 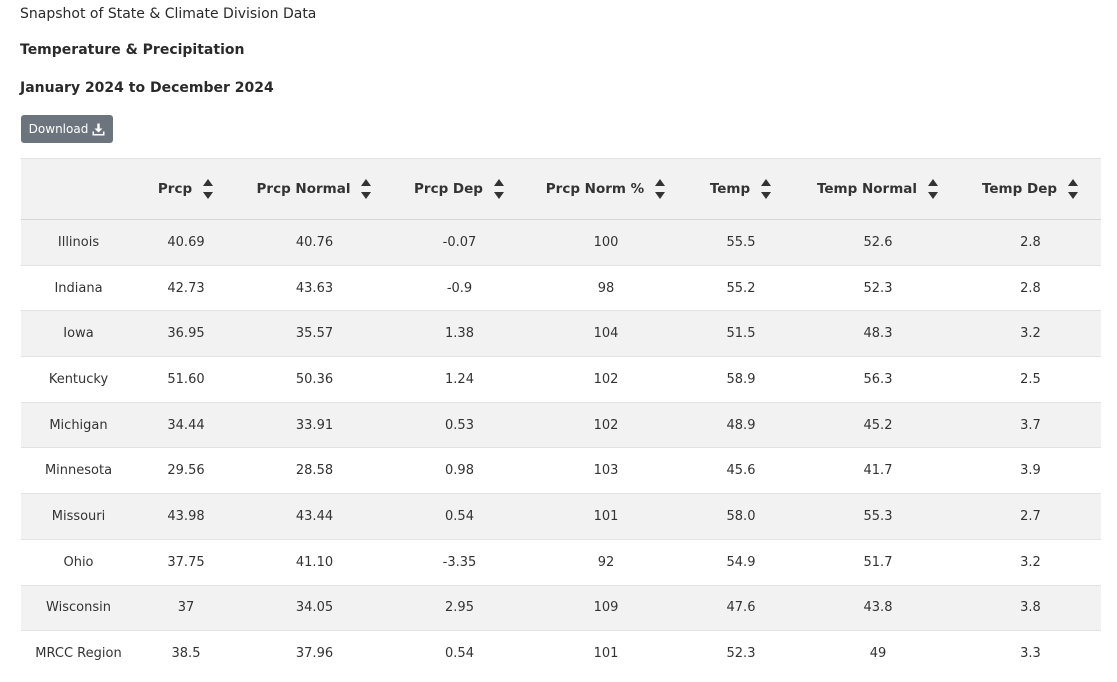 What do you see at coordinates (186, 516) in the screenshot?
I see `table-cell: 43.98` at bounding box center [186, 516].